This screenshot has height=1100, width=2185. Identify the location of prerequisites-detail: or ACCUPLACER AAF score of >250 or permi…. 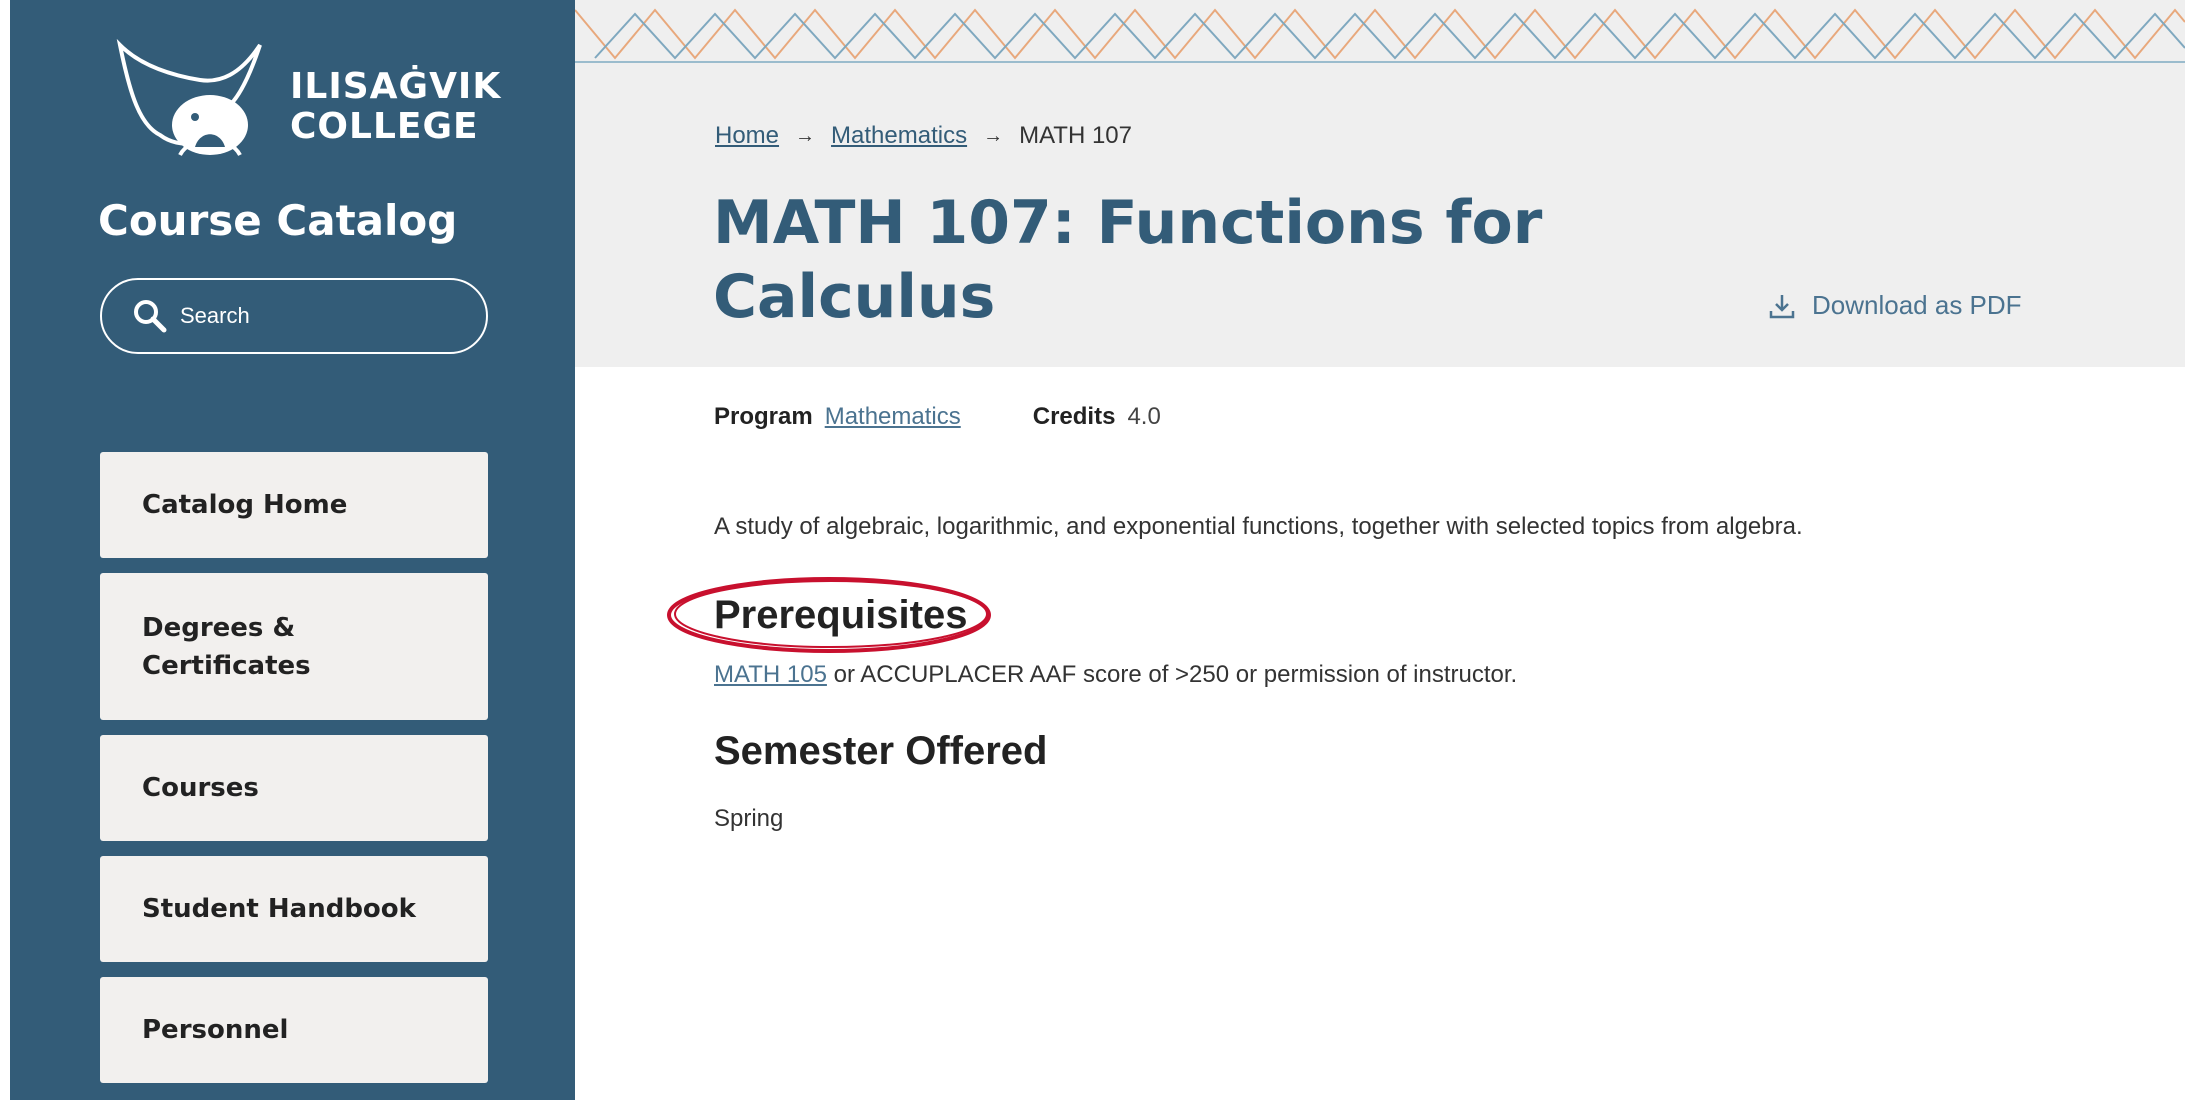
(1172, 674).